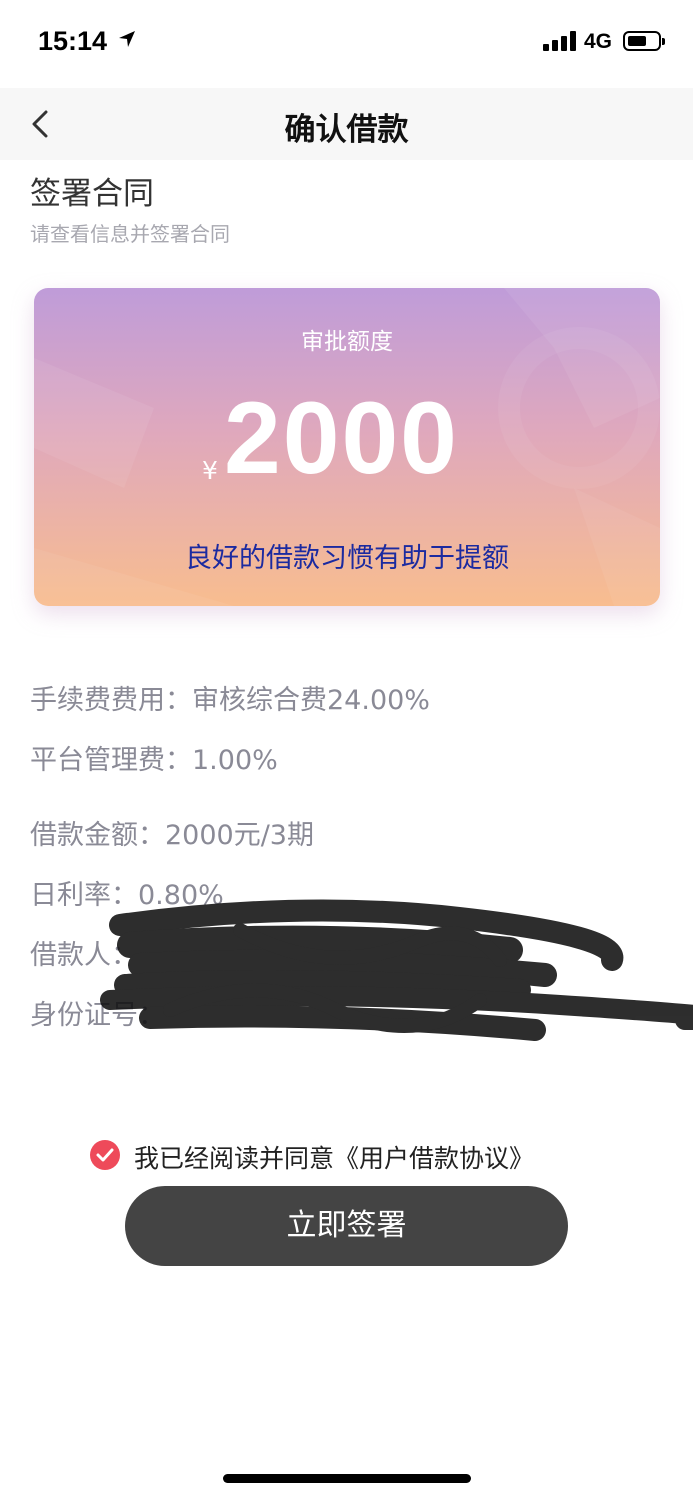 Image resolution: width=693 pixels, height=1500 pixels. I want to click on agreement-text: 我已经阅读并同意《用户借款协议》, so click(334, 1157).